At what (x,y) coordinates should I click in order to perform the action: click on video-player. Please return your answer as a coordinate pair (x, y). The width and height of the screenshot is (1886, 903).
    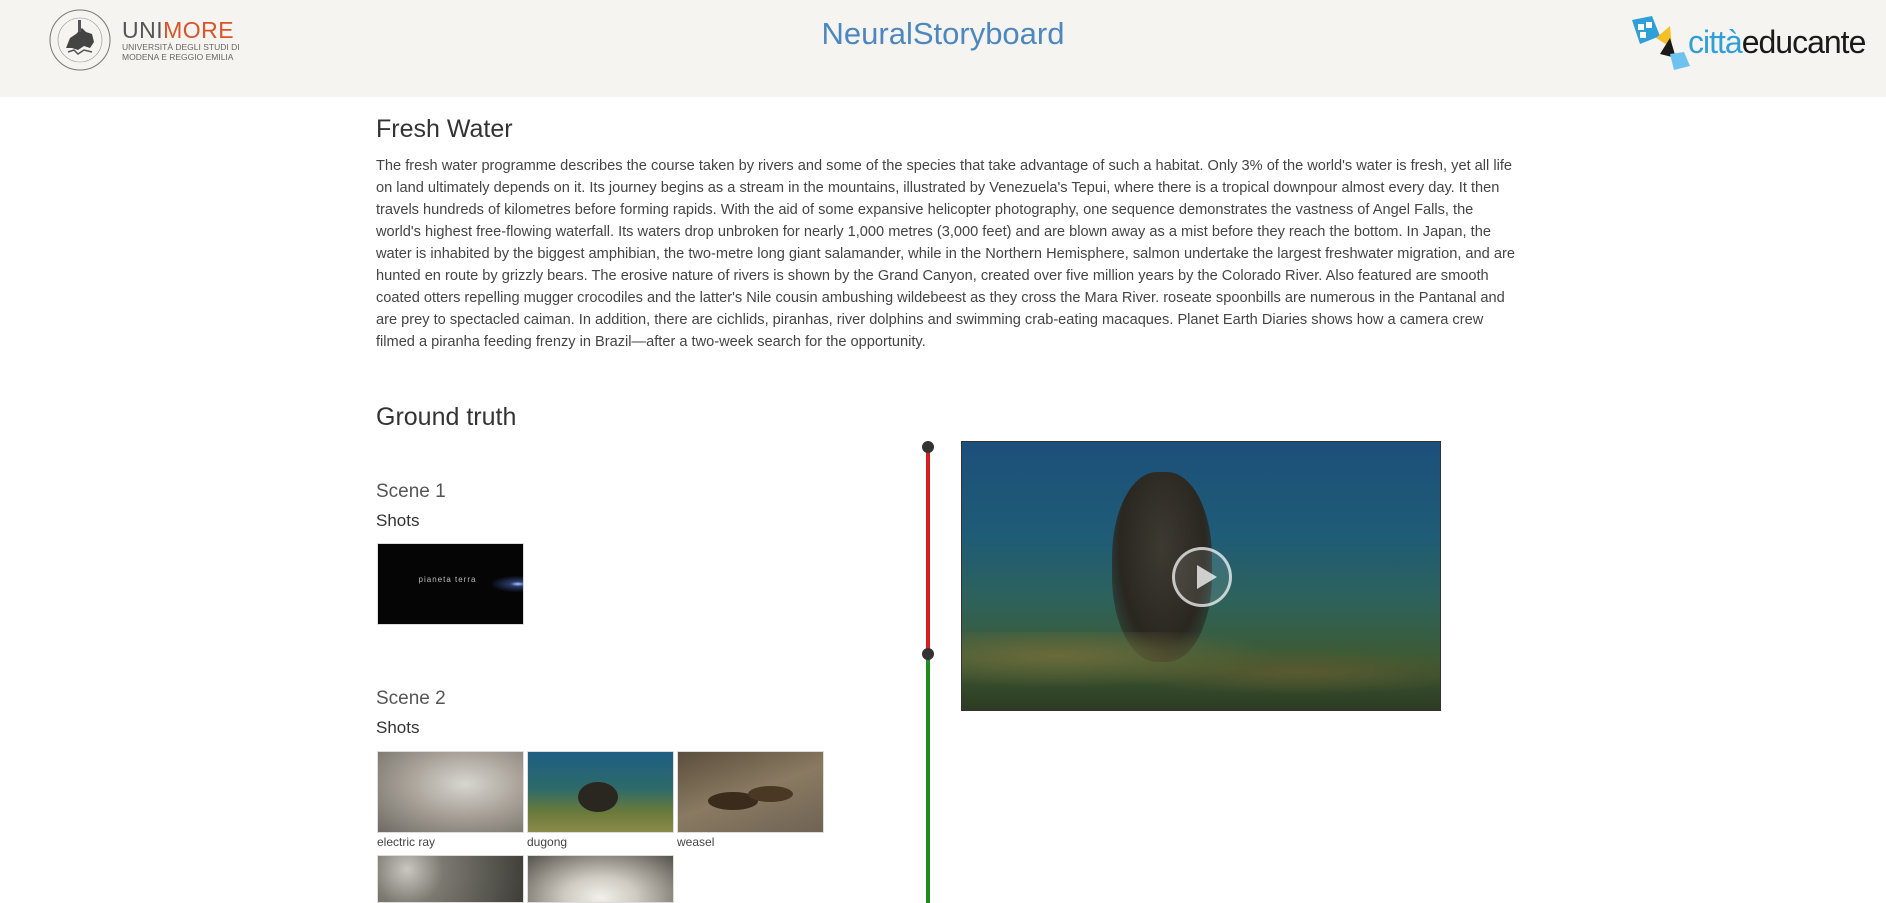
    Looking at the image, I should click on (1201, 576).